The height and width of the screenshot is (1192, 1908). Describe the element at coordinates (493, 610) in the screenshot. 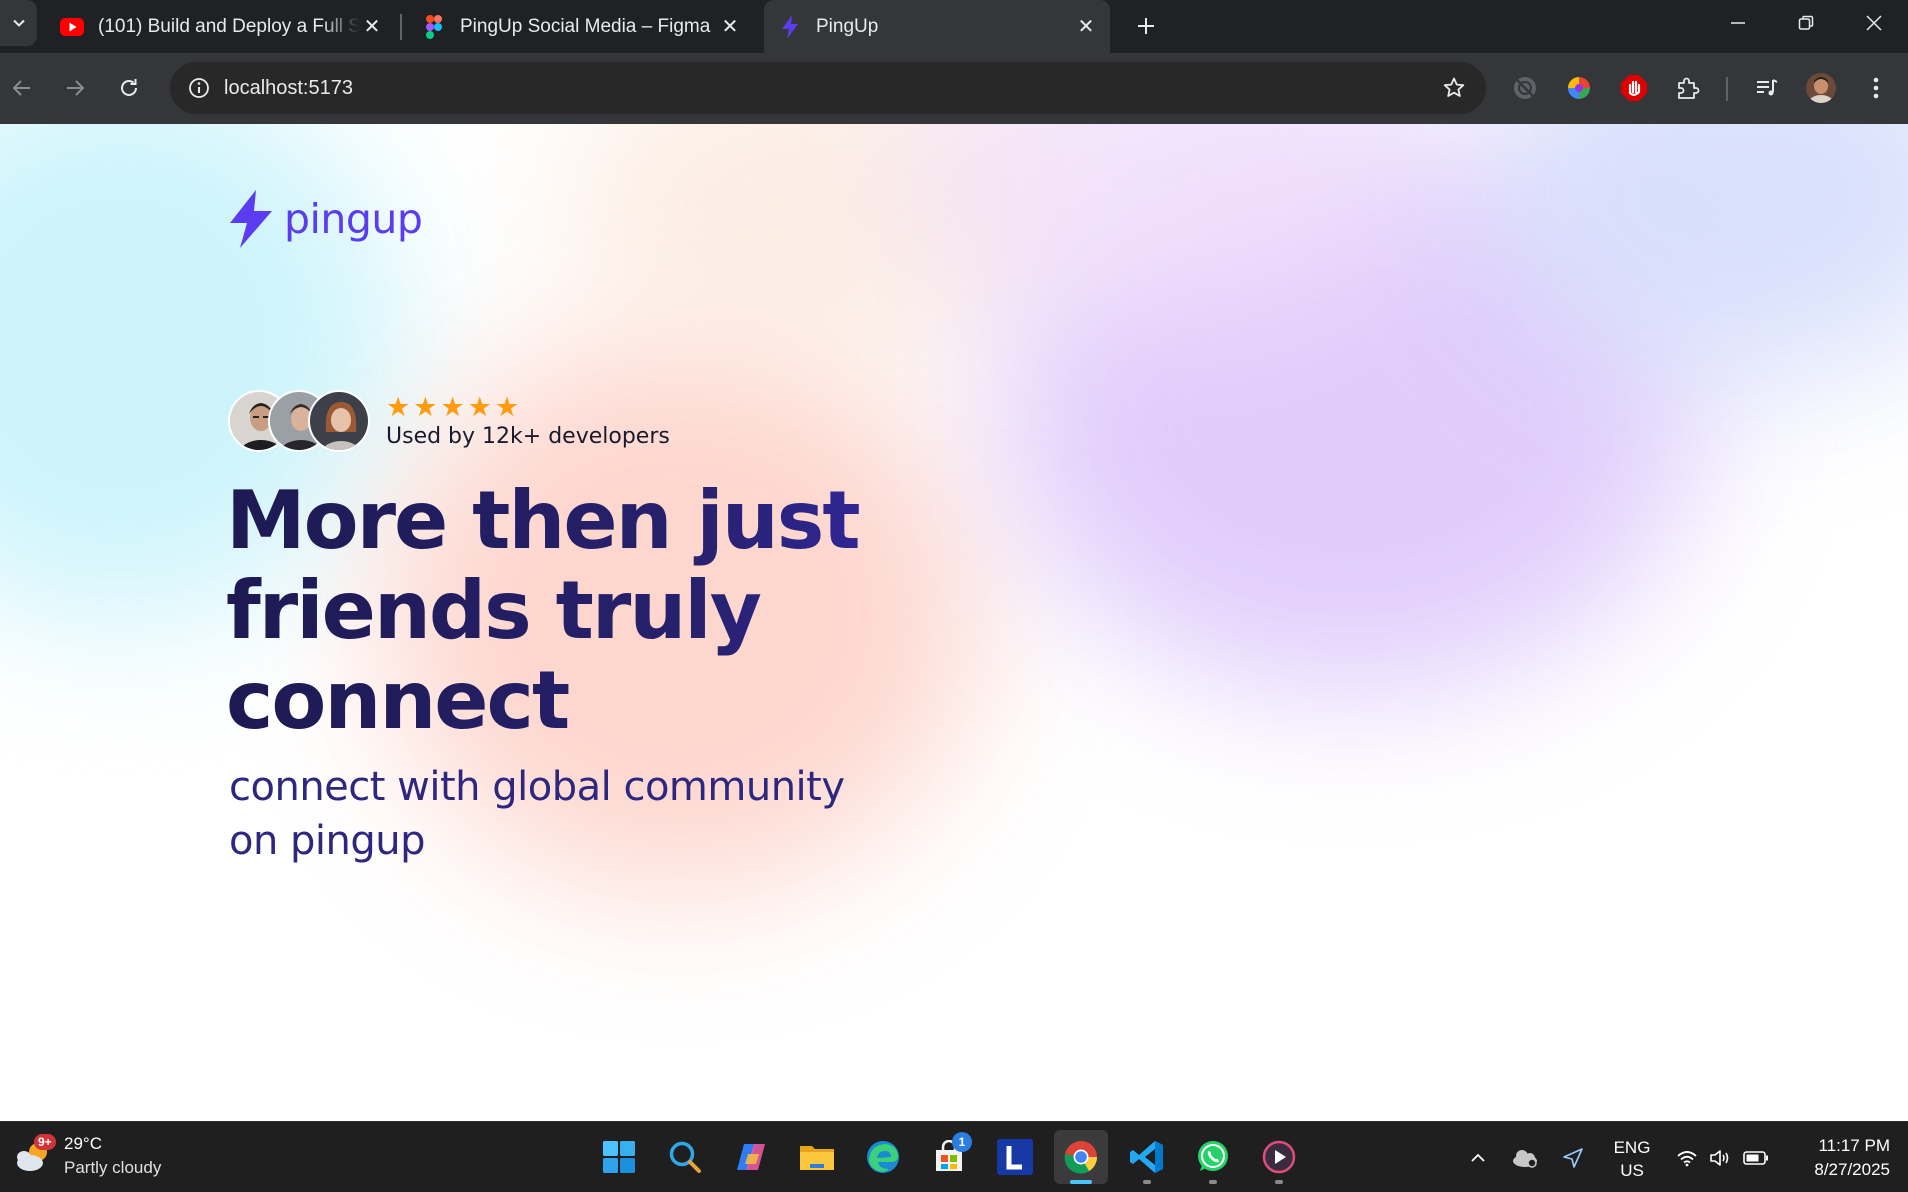

I see `headline-line: friends truly` at that location.